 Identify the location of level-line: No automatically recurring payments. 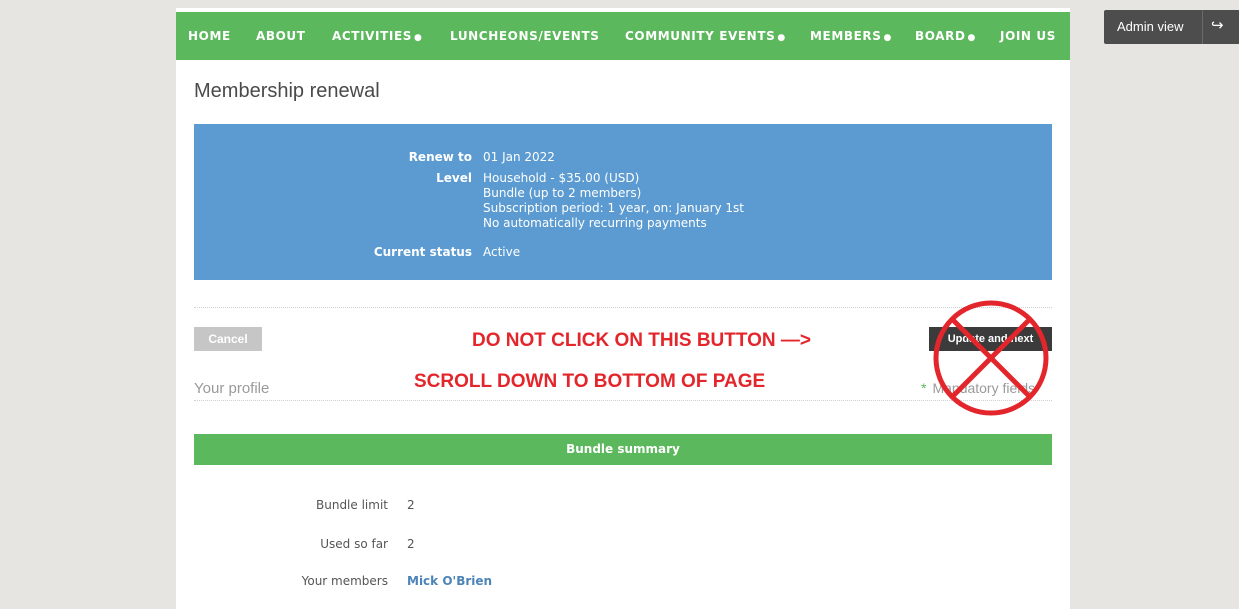
(595, 223).